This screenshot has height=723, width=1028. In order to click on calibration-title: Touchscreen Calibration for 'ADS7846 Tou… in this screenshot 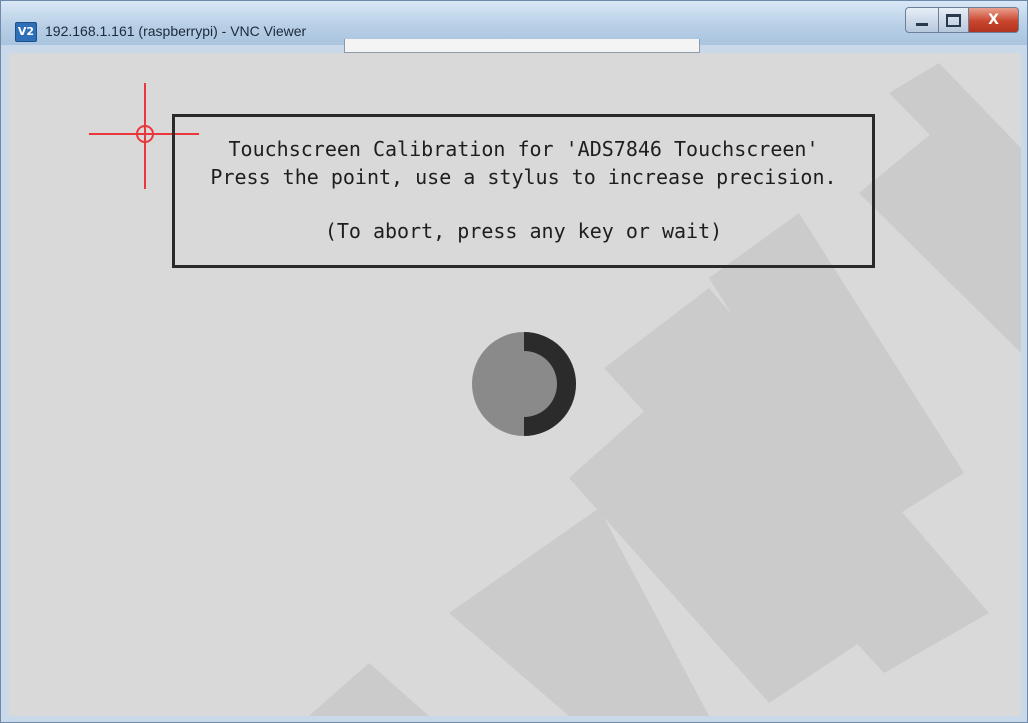, I will do `click(523, 149)`.